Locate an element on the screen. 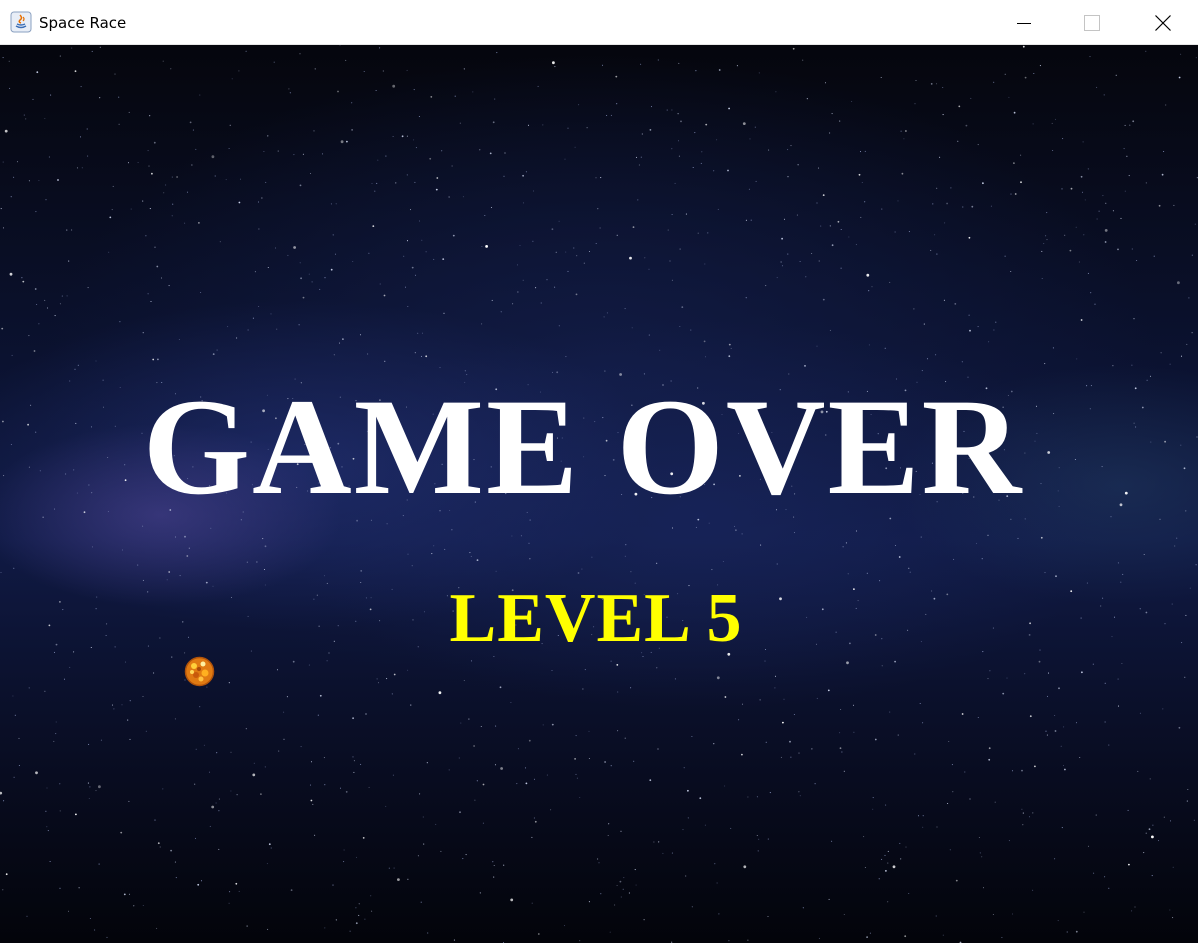 This screenshot has height=943, width=1198. asteroid-icon is located at coordinates (199, 671).